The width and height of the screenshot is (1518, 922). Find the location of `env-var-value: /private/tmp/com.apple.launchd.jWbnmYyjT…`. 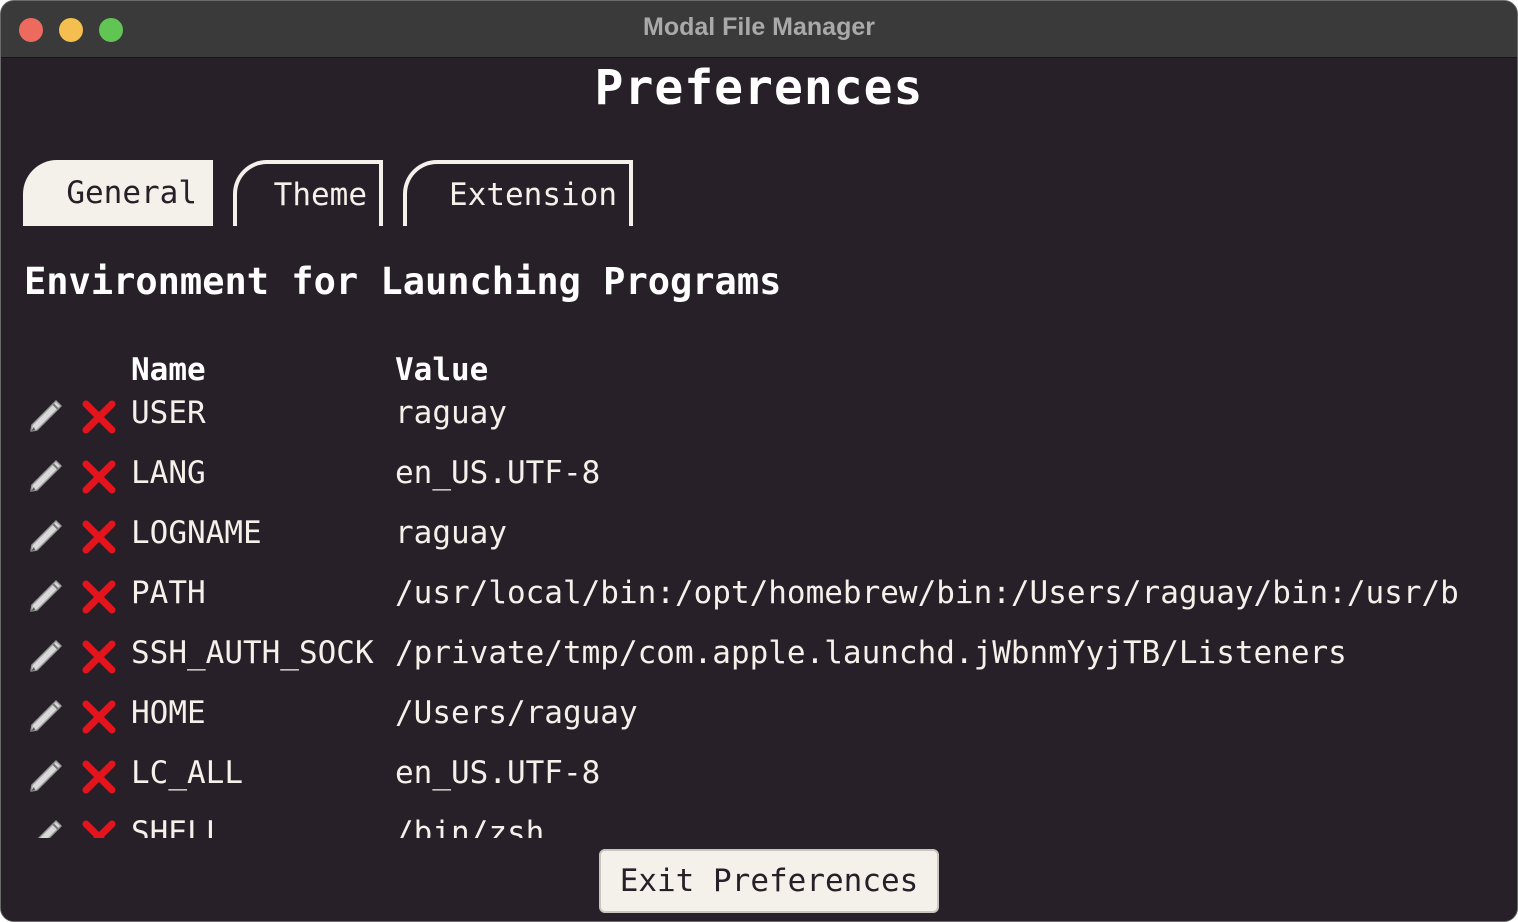

env-var-value: /private/tmp/com.apple.launchd.jWbnmYyjT… is located at coordinates (871, 653).